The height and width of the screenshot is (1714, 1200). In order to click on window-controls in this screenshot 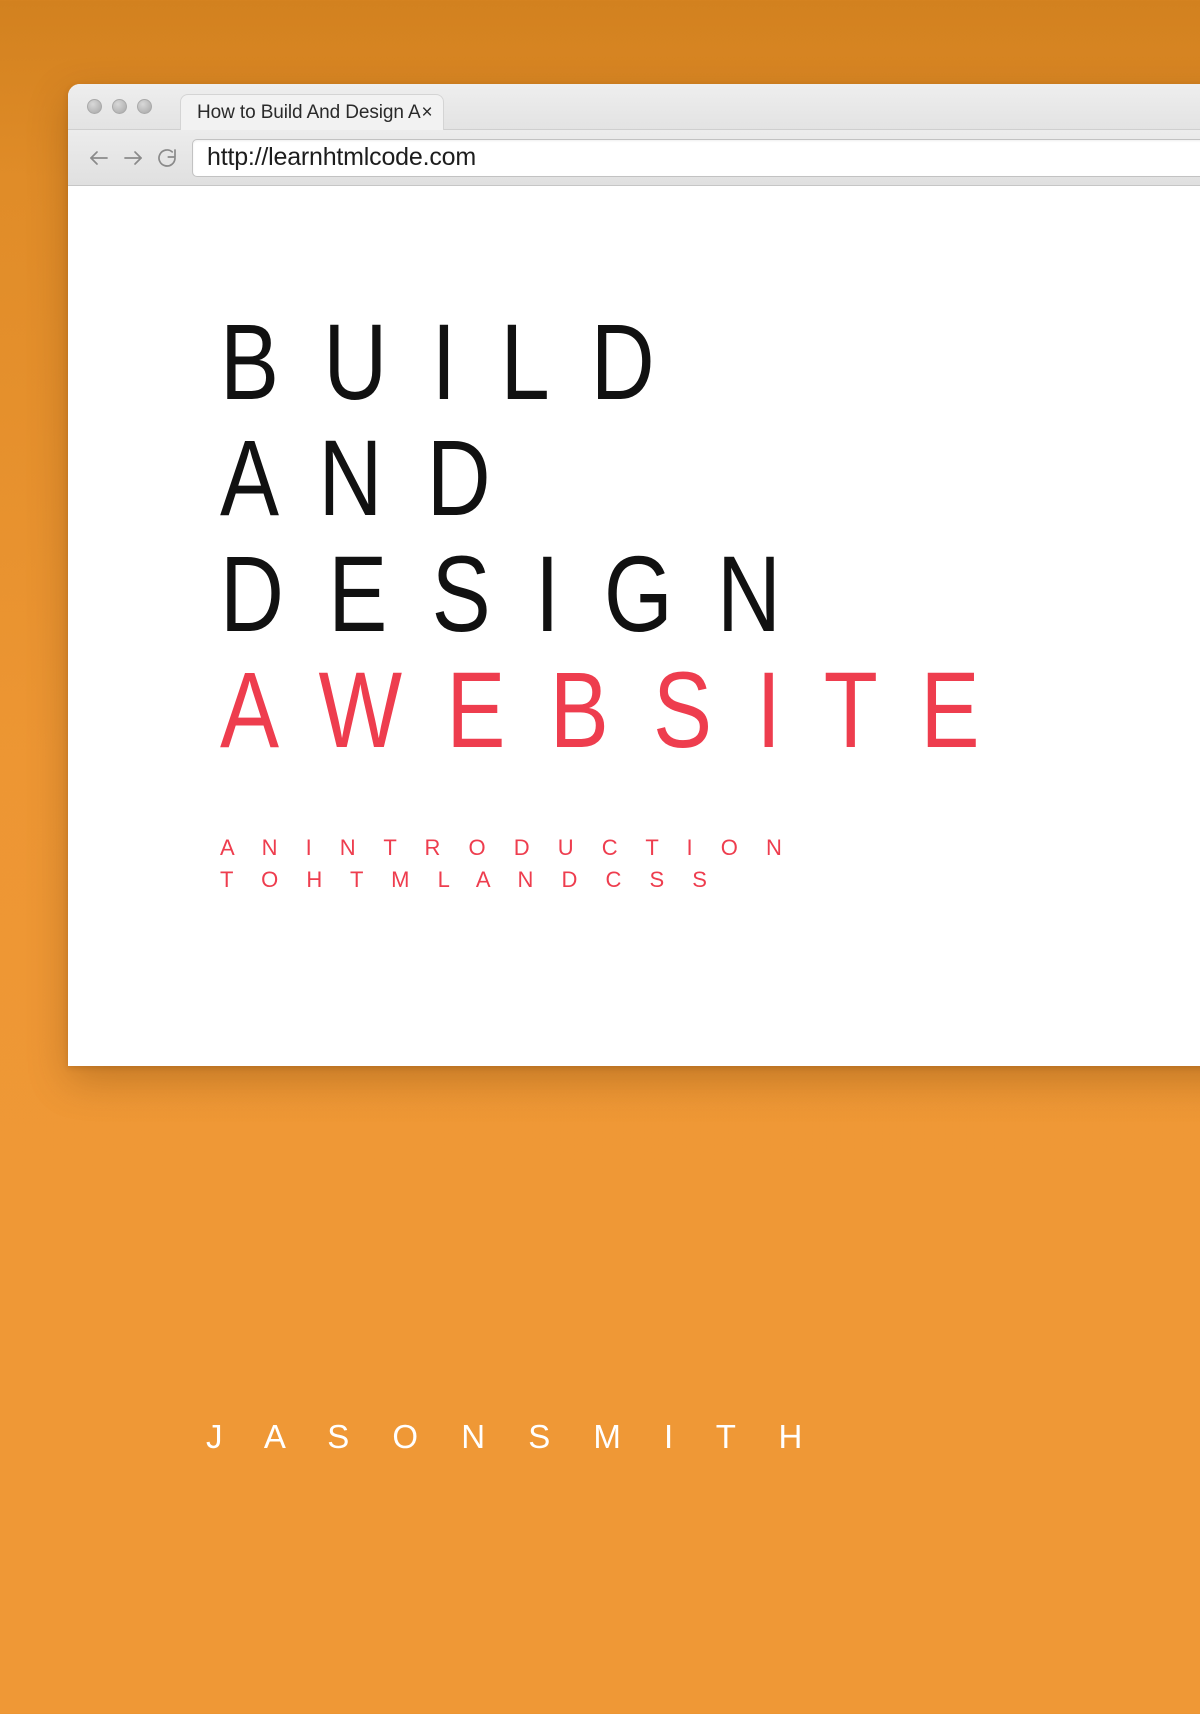, I will do `click(119, 106)`.